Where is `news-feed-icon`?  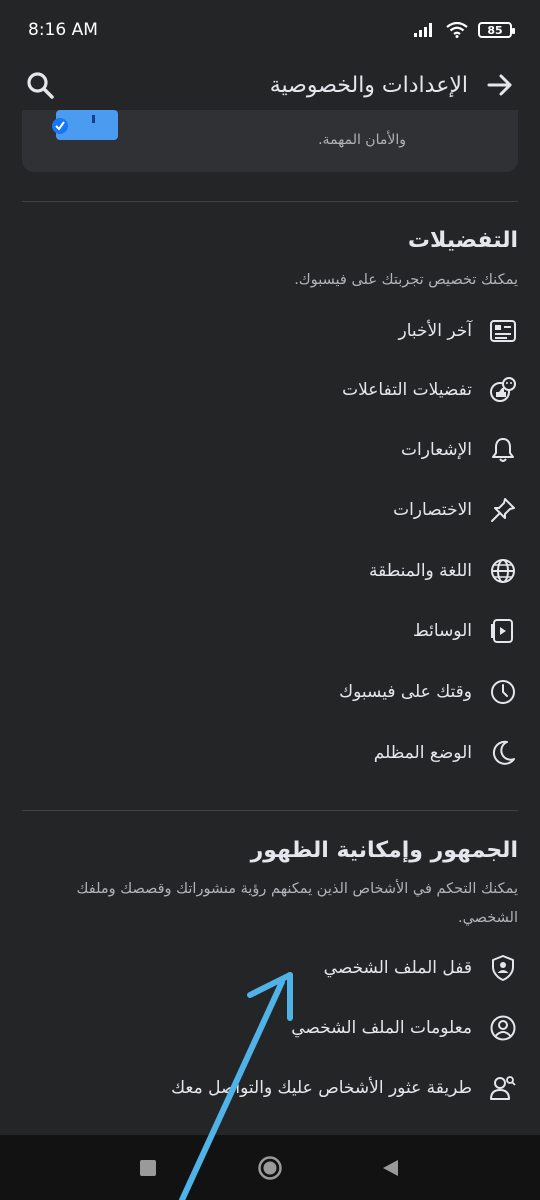
news-feed-icon is located at coordinates (503, 331).